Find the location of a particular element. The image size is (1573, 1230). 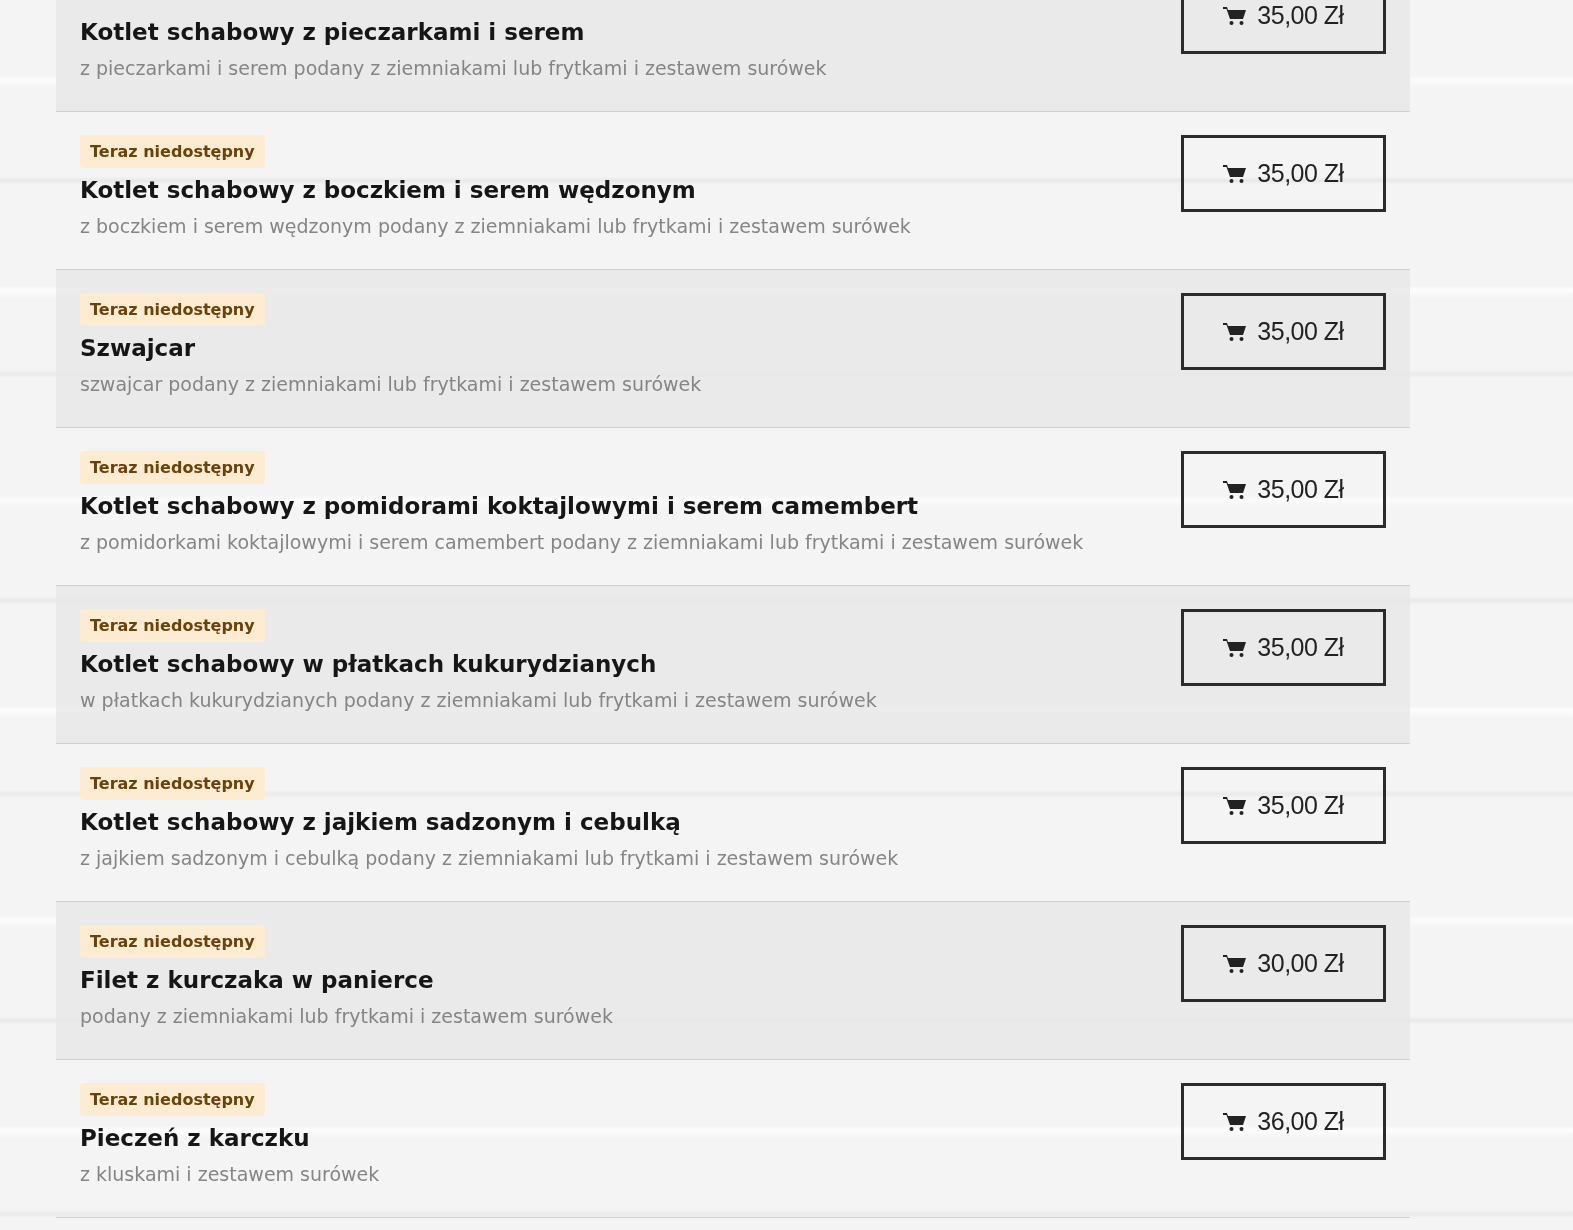

dish-description: z boczkiem i serem wędzonym podany z ziemniakami lub frytkami i zestawem surówek is located at coordinates (495, 226).